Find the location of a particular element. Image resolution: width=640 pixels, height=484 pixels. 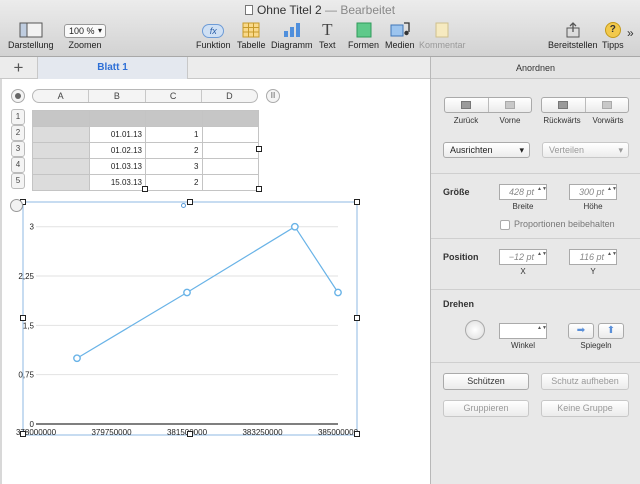

zoom-label: Zoomen is located at coordinates (85, 45).